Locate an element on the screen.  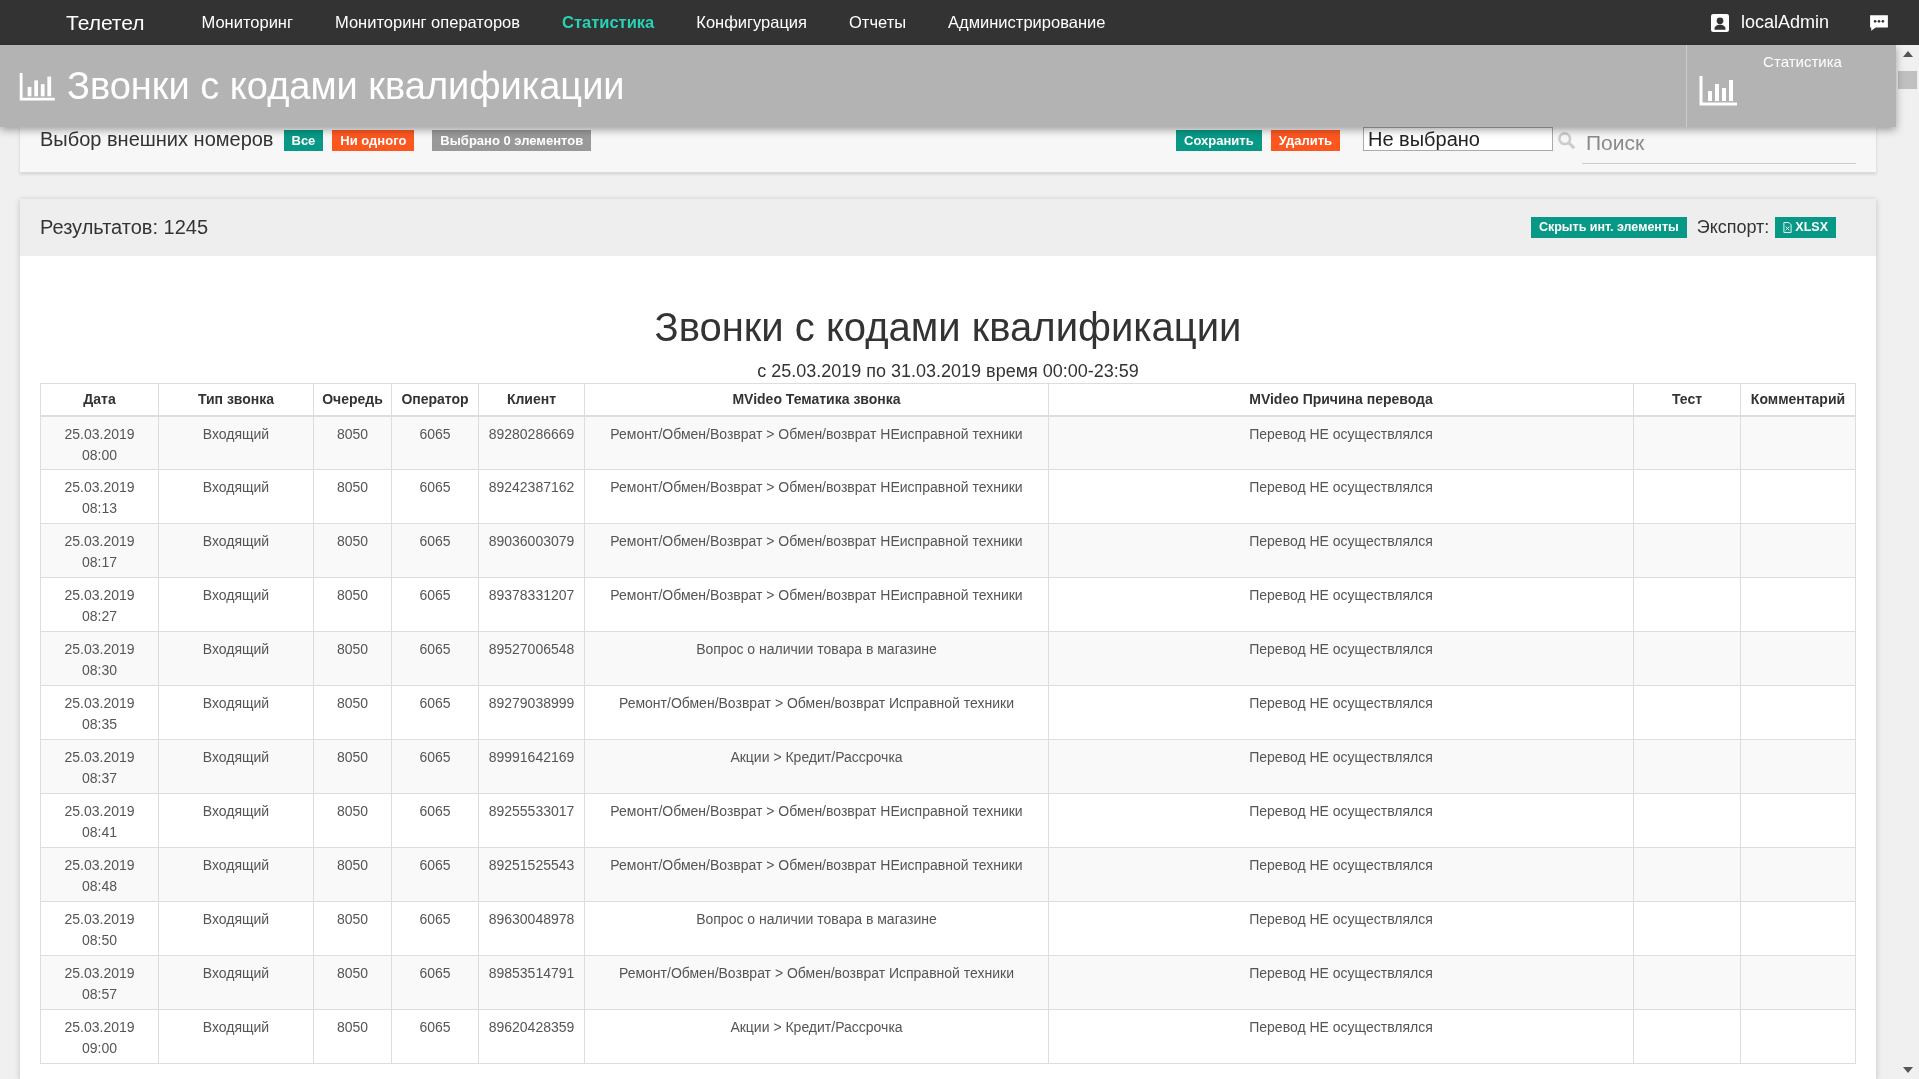
table-cell: 89280286669 is located at coordinates (531, 442).